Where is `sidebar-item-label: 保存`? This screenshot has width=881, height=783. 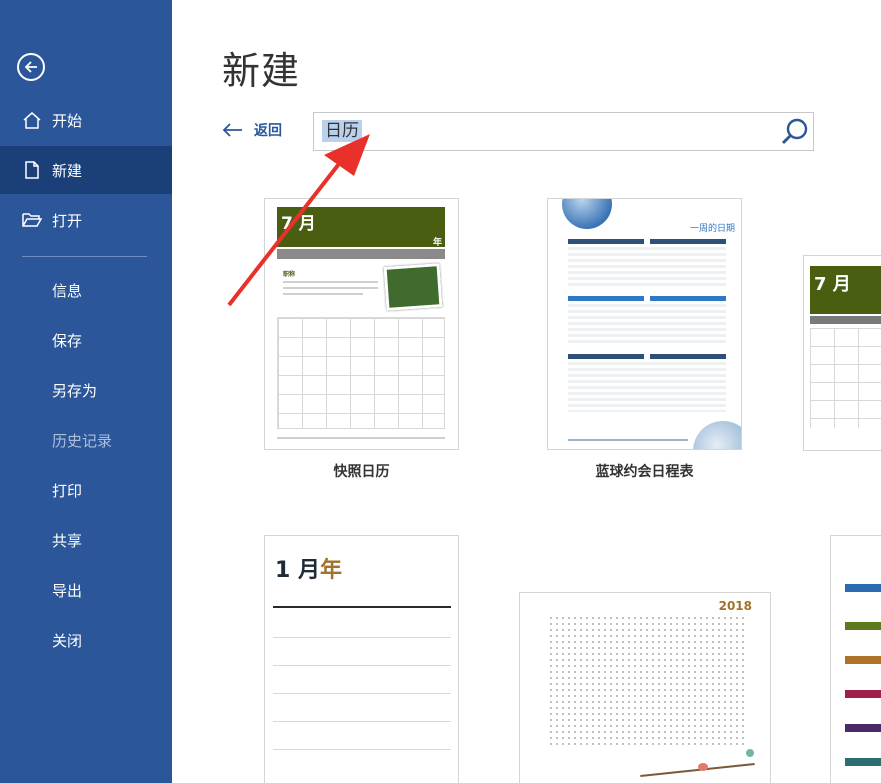
sidebar-item-label: 保存 is located at coordinates (67, 340).